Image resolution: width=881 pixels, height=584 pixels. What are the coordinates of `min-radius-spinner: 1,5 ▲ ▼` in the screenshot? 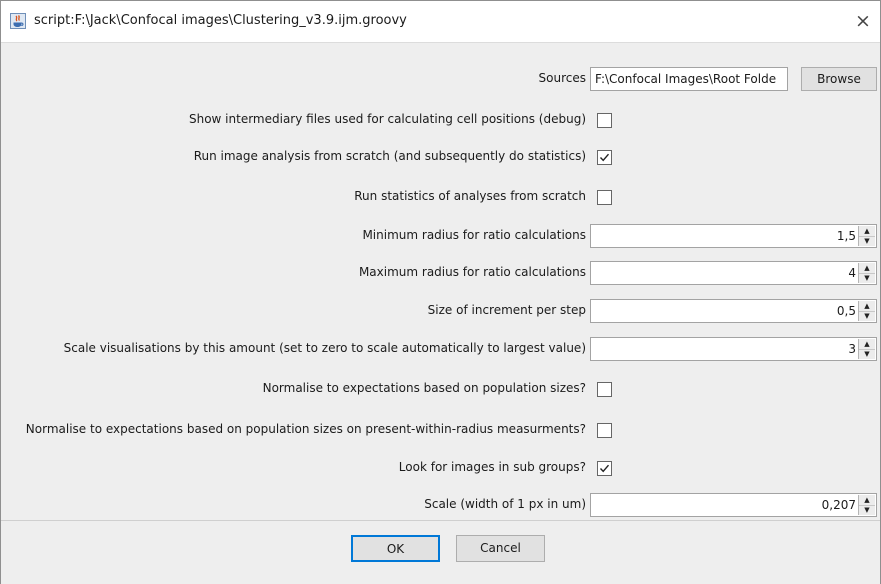 It's located at (733, 236).